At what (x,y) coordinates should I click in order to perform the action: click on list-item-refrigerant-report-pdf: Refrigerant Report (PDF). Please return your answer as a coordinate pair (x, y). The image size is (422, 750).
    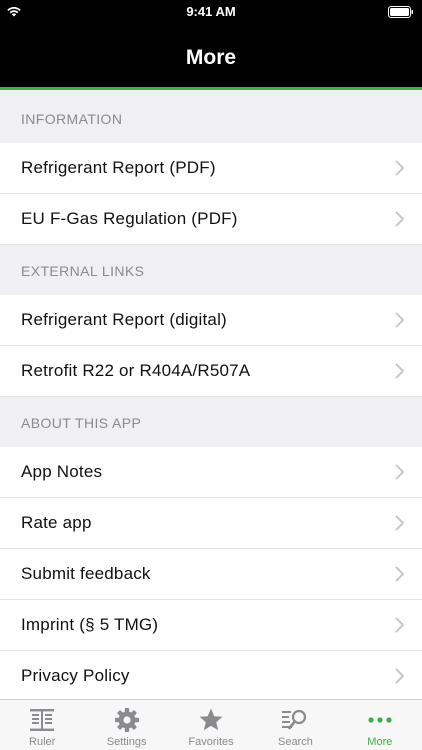
    Looking at the image, I should click on (211, 168).